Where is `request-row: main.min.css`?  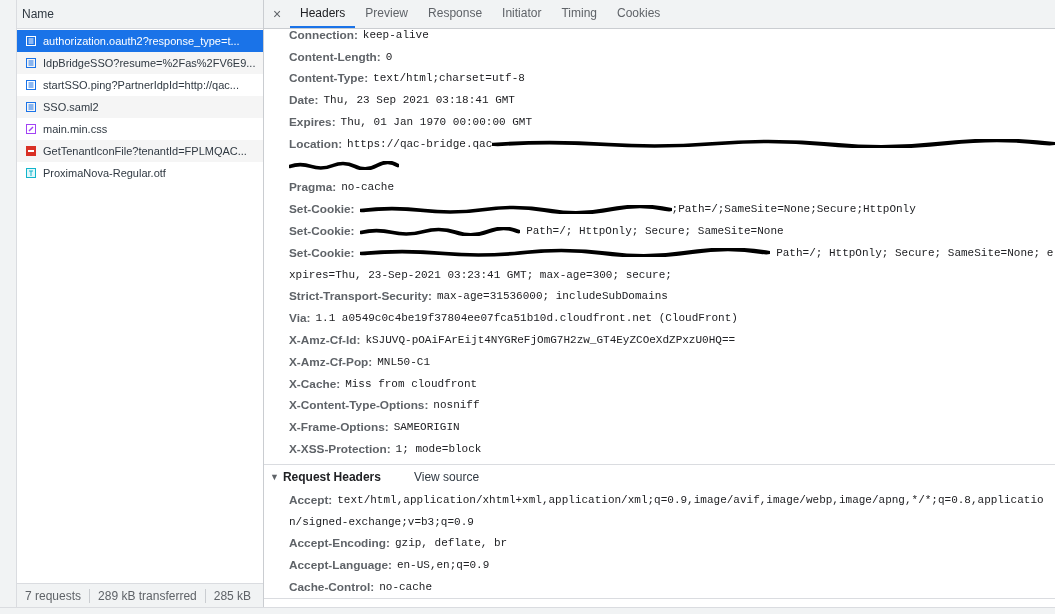 request-row: main.min.css is located at coordinates (140, 129).